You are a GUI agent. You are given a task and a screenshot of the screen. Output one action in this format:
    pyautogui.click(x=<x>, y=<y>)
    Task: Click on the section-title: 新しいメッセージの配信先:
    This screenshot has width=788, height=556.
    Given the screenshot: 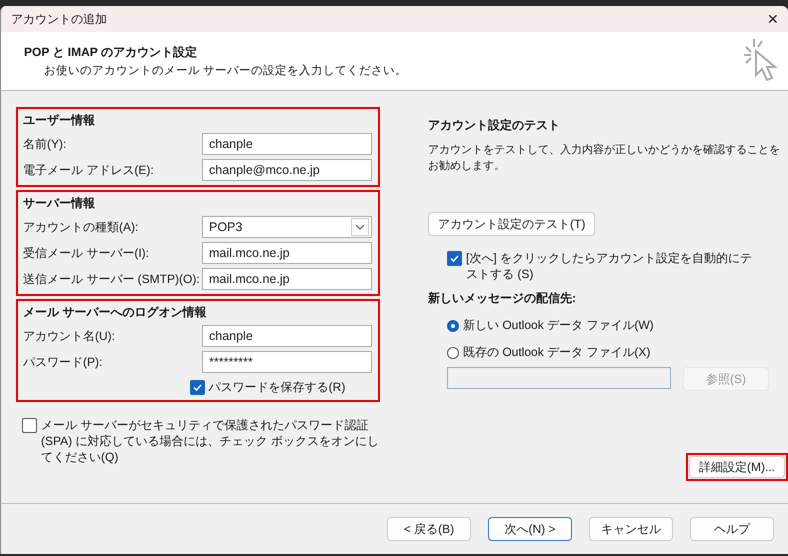 What is the action you would take?
    pyautogui.click(x=502, y=298)
    